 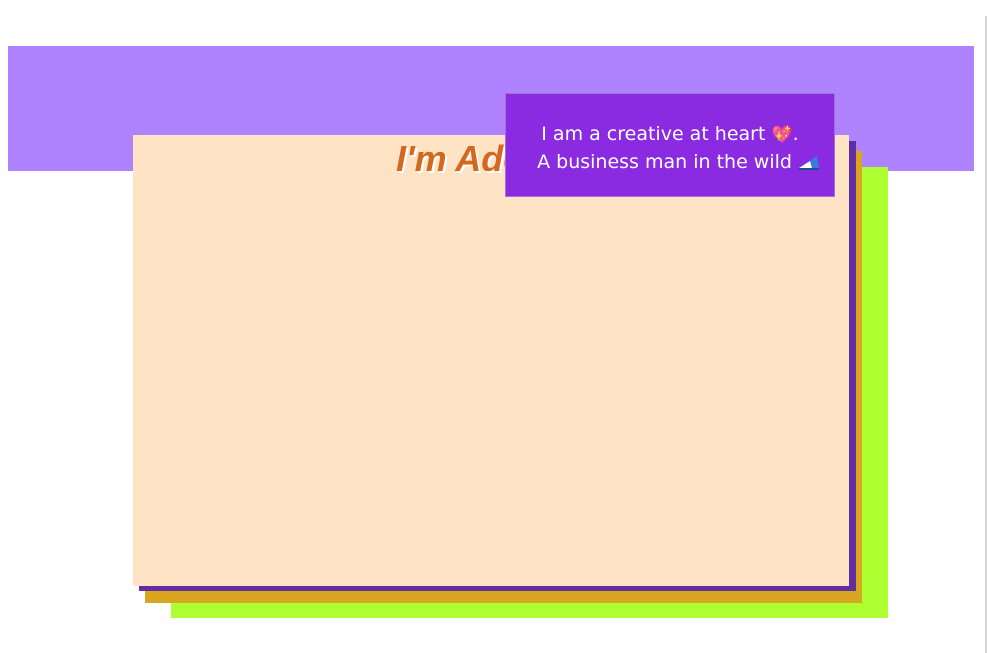 I want to click on tooltip-line-1-text: I am a creative at heart, so click(x=653, y=134).